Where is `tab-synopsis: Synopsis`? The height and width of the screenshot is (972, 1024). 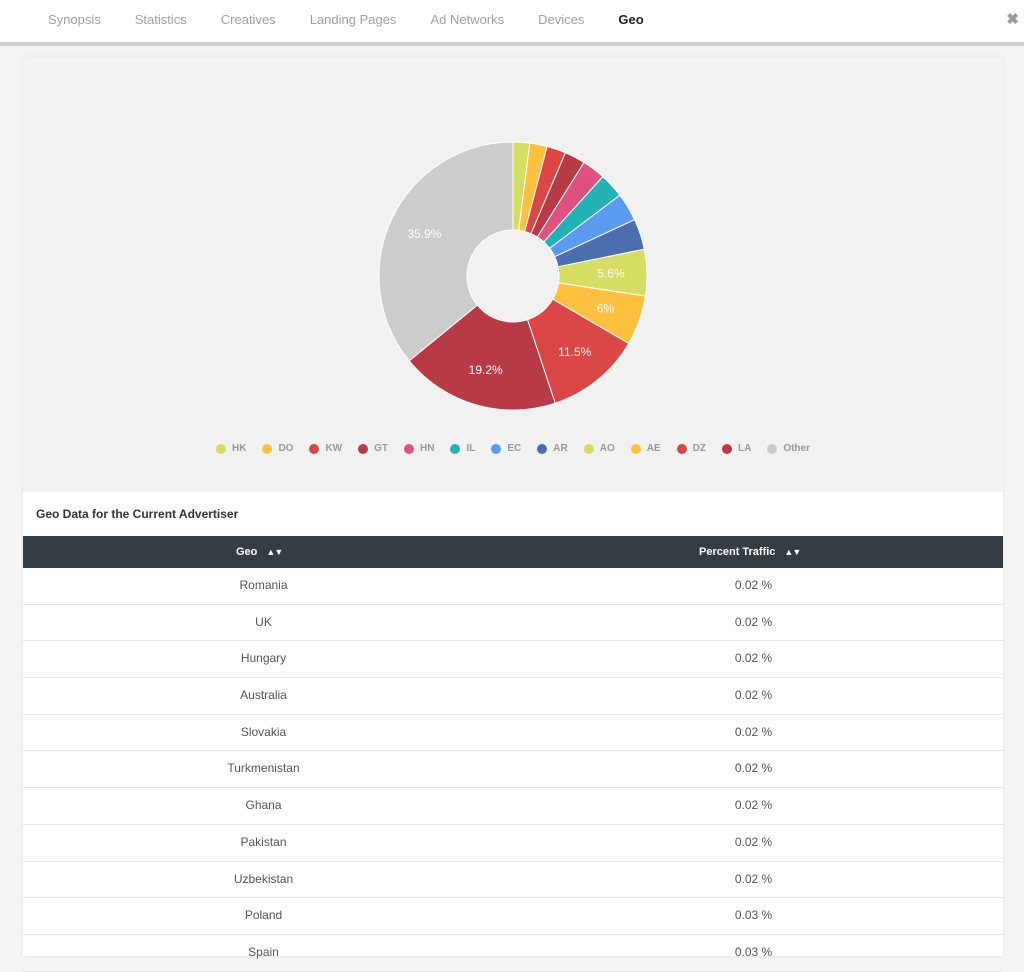
tab-synopsis: Synopsis is located at coordinates (74, 21).